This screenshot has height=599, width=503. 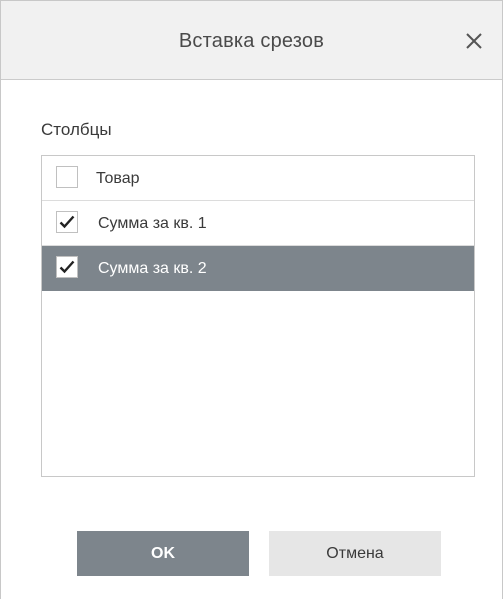 I want to click on dialog-title: Вставка срезов, so click(x=251, y=41).